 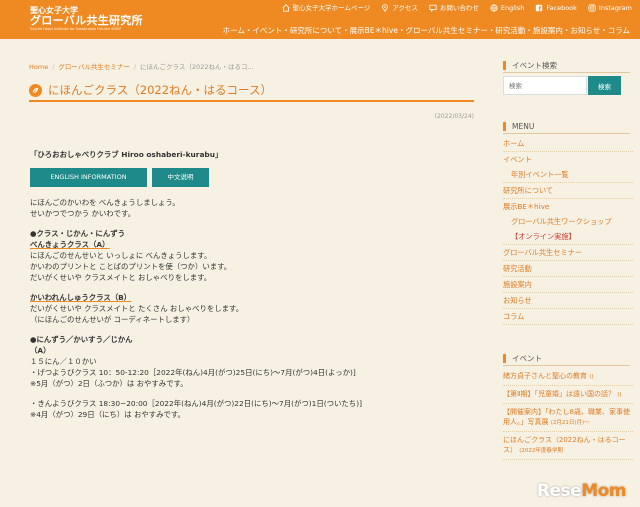 I want to click on sidebar-item-news: お知らせ, so click(x=568, y=301).